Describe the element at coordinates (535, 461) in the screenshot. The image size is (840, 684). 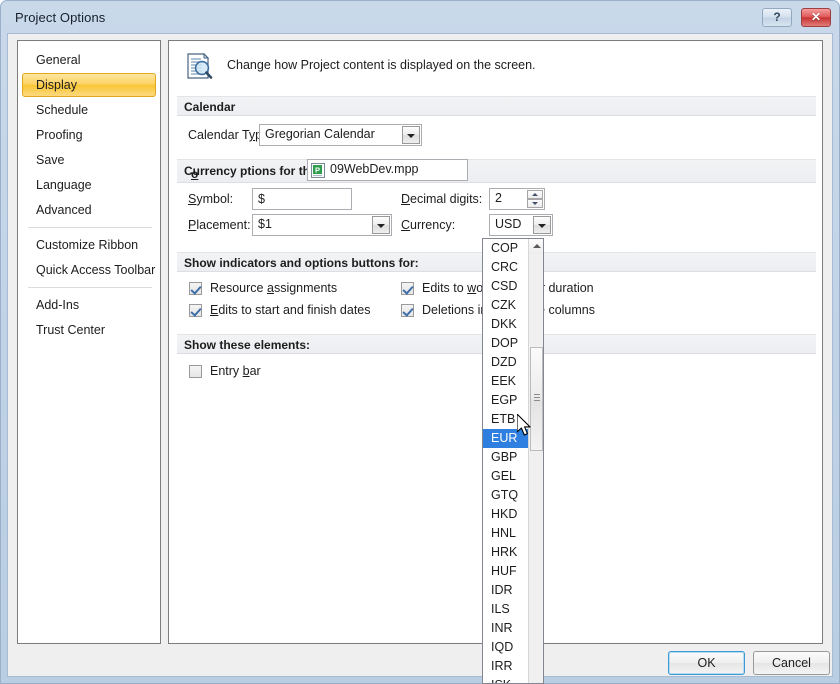
I see `dropdown-scrollbar` at that location.